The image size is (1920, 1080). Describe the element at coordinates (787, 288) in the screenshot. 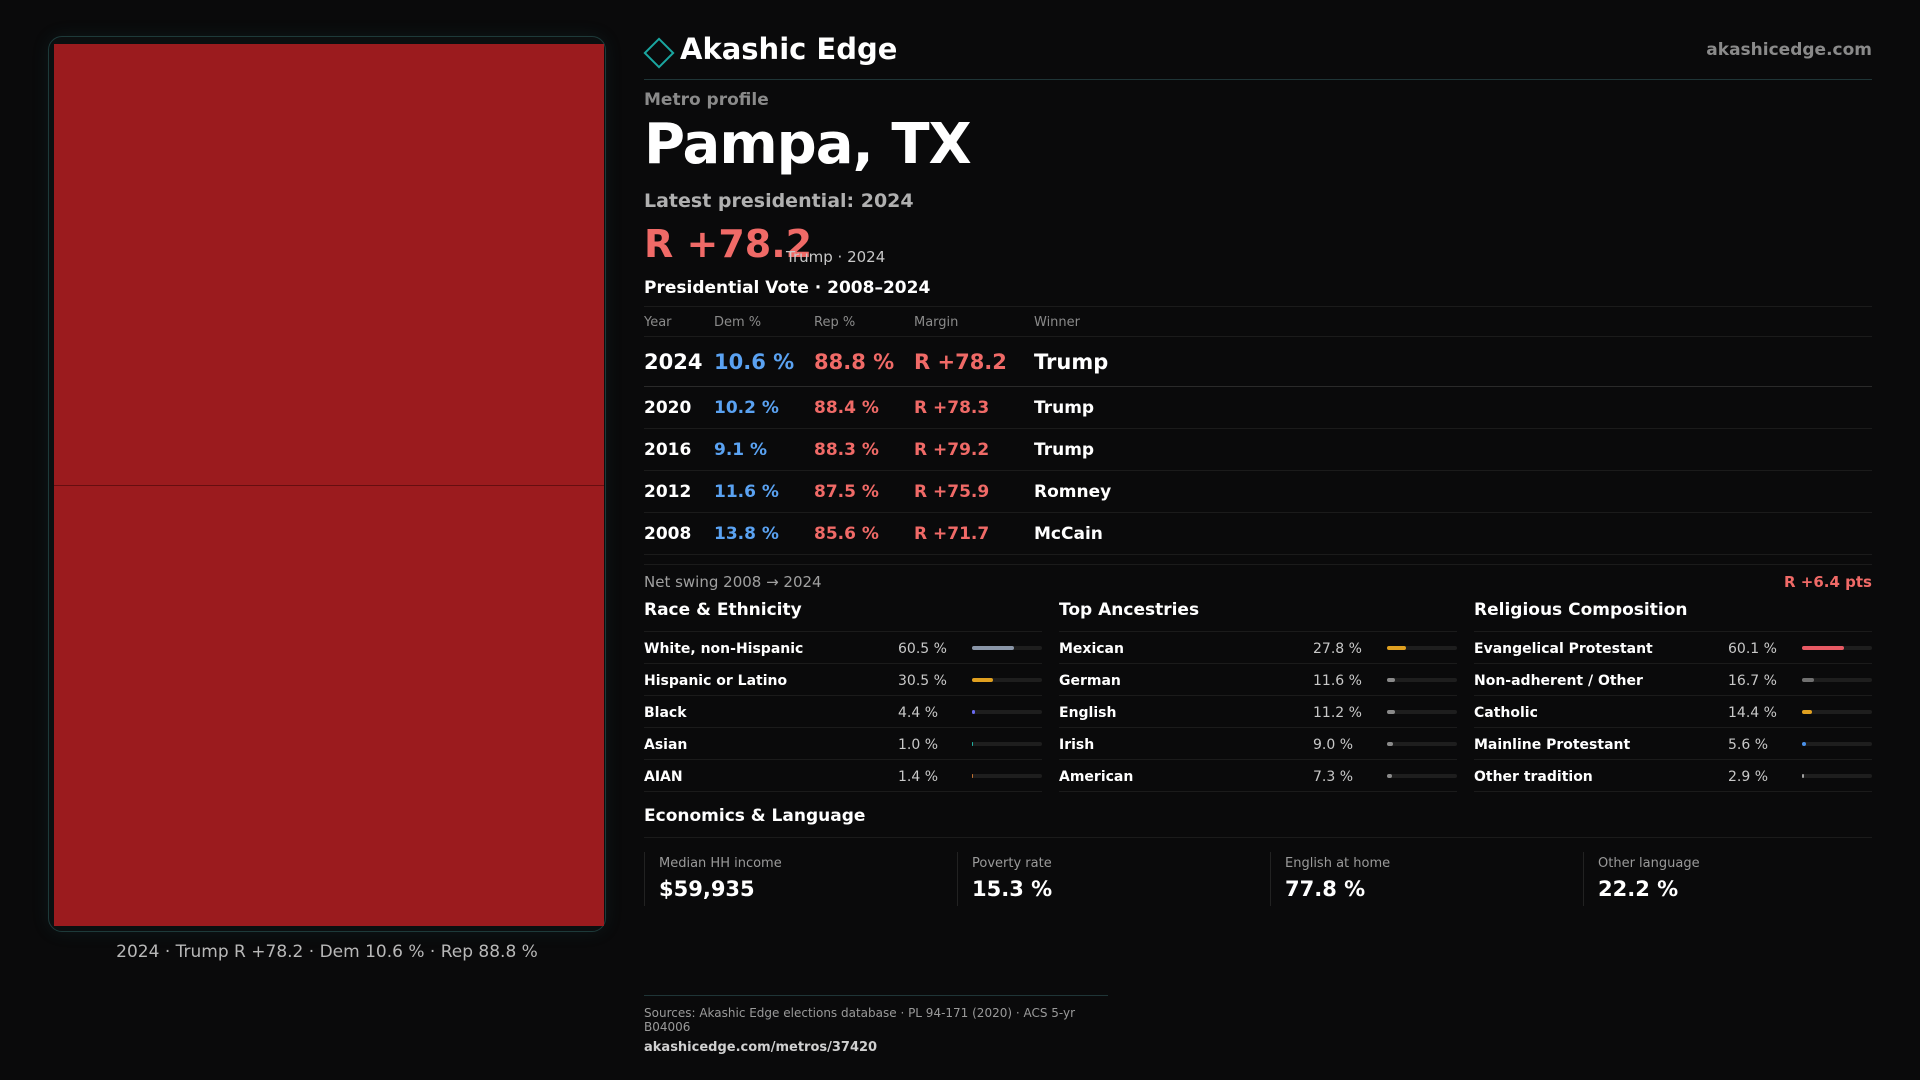

I see `vote-table-title: Presidential Vote · 2008–2024` at that location.